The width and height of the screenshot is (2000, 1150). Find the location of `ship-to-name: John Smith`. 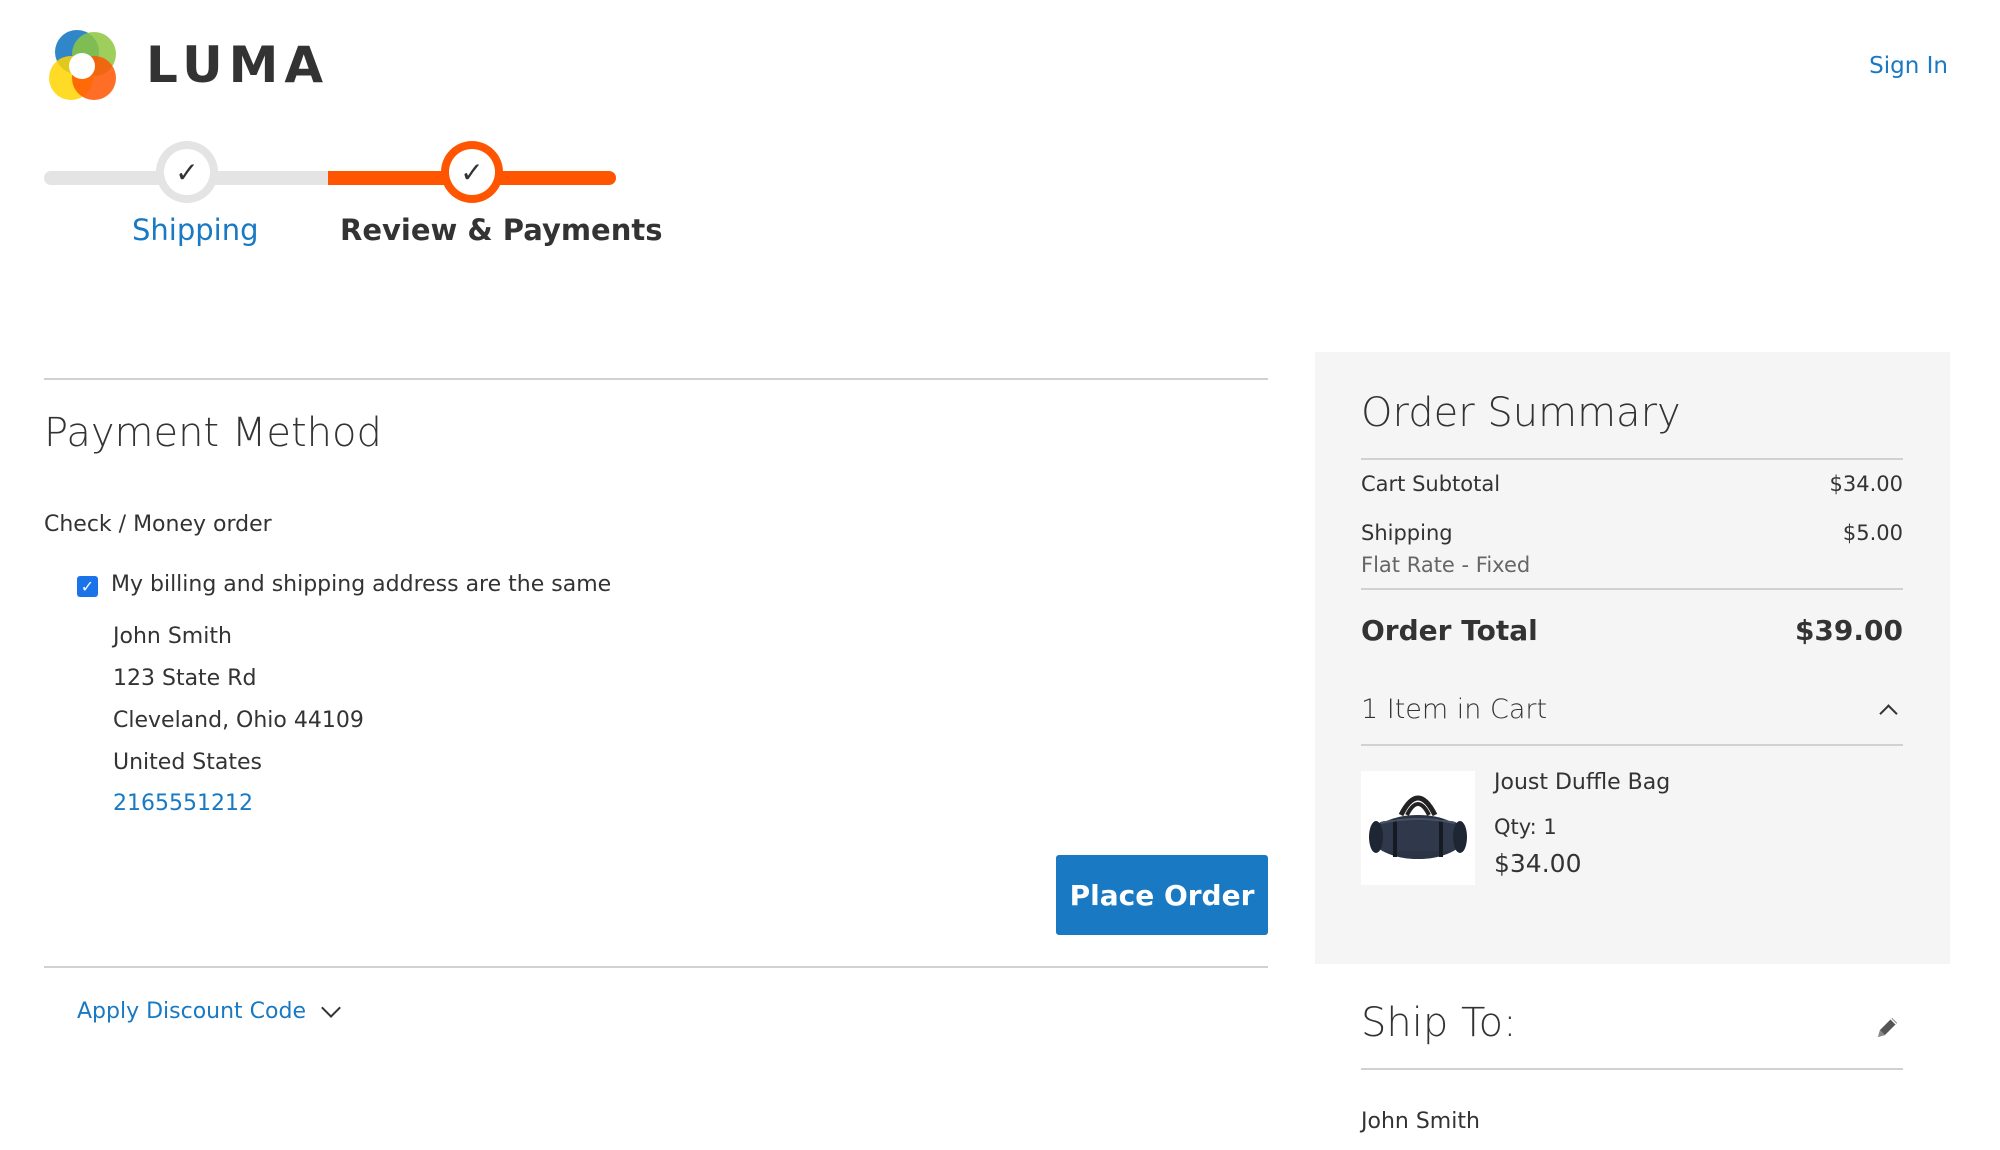

ship-to-name: John Smith is located at coordinates (1420, 1121).